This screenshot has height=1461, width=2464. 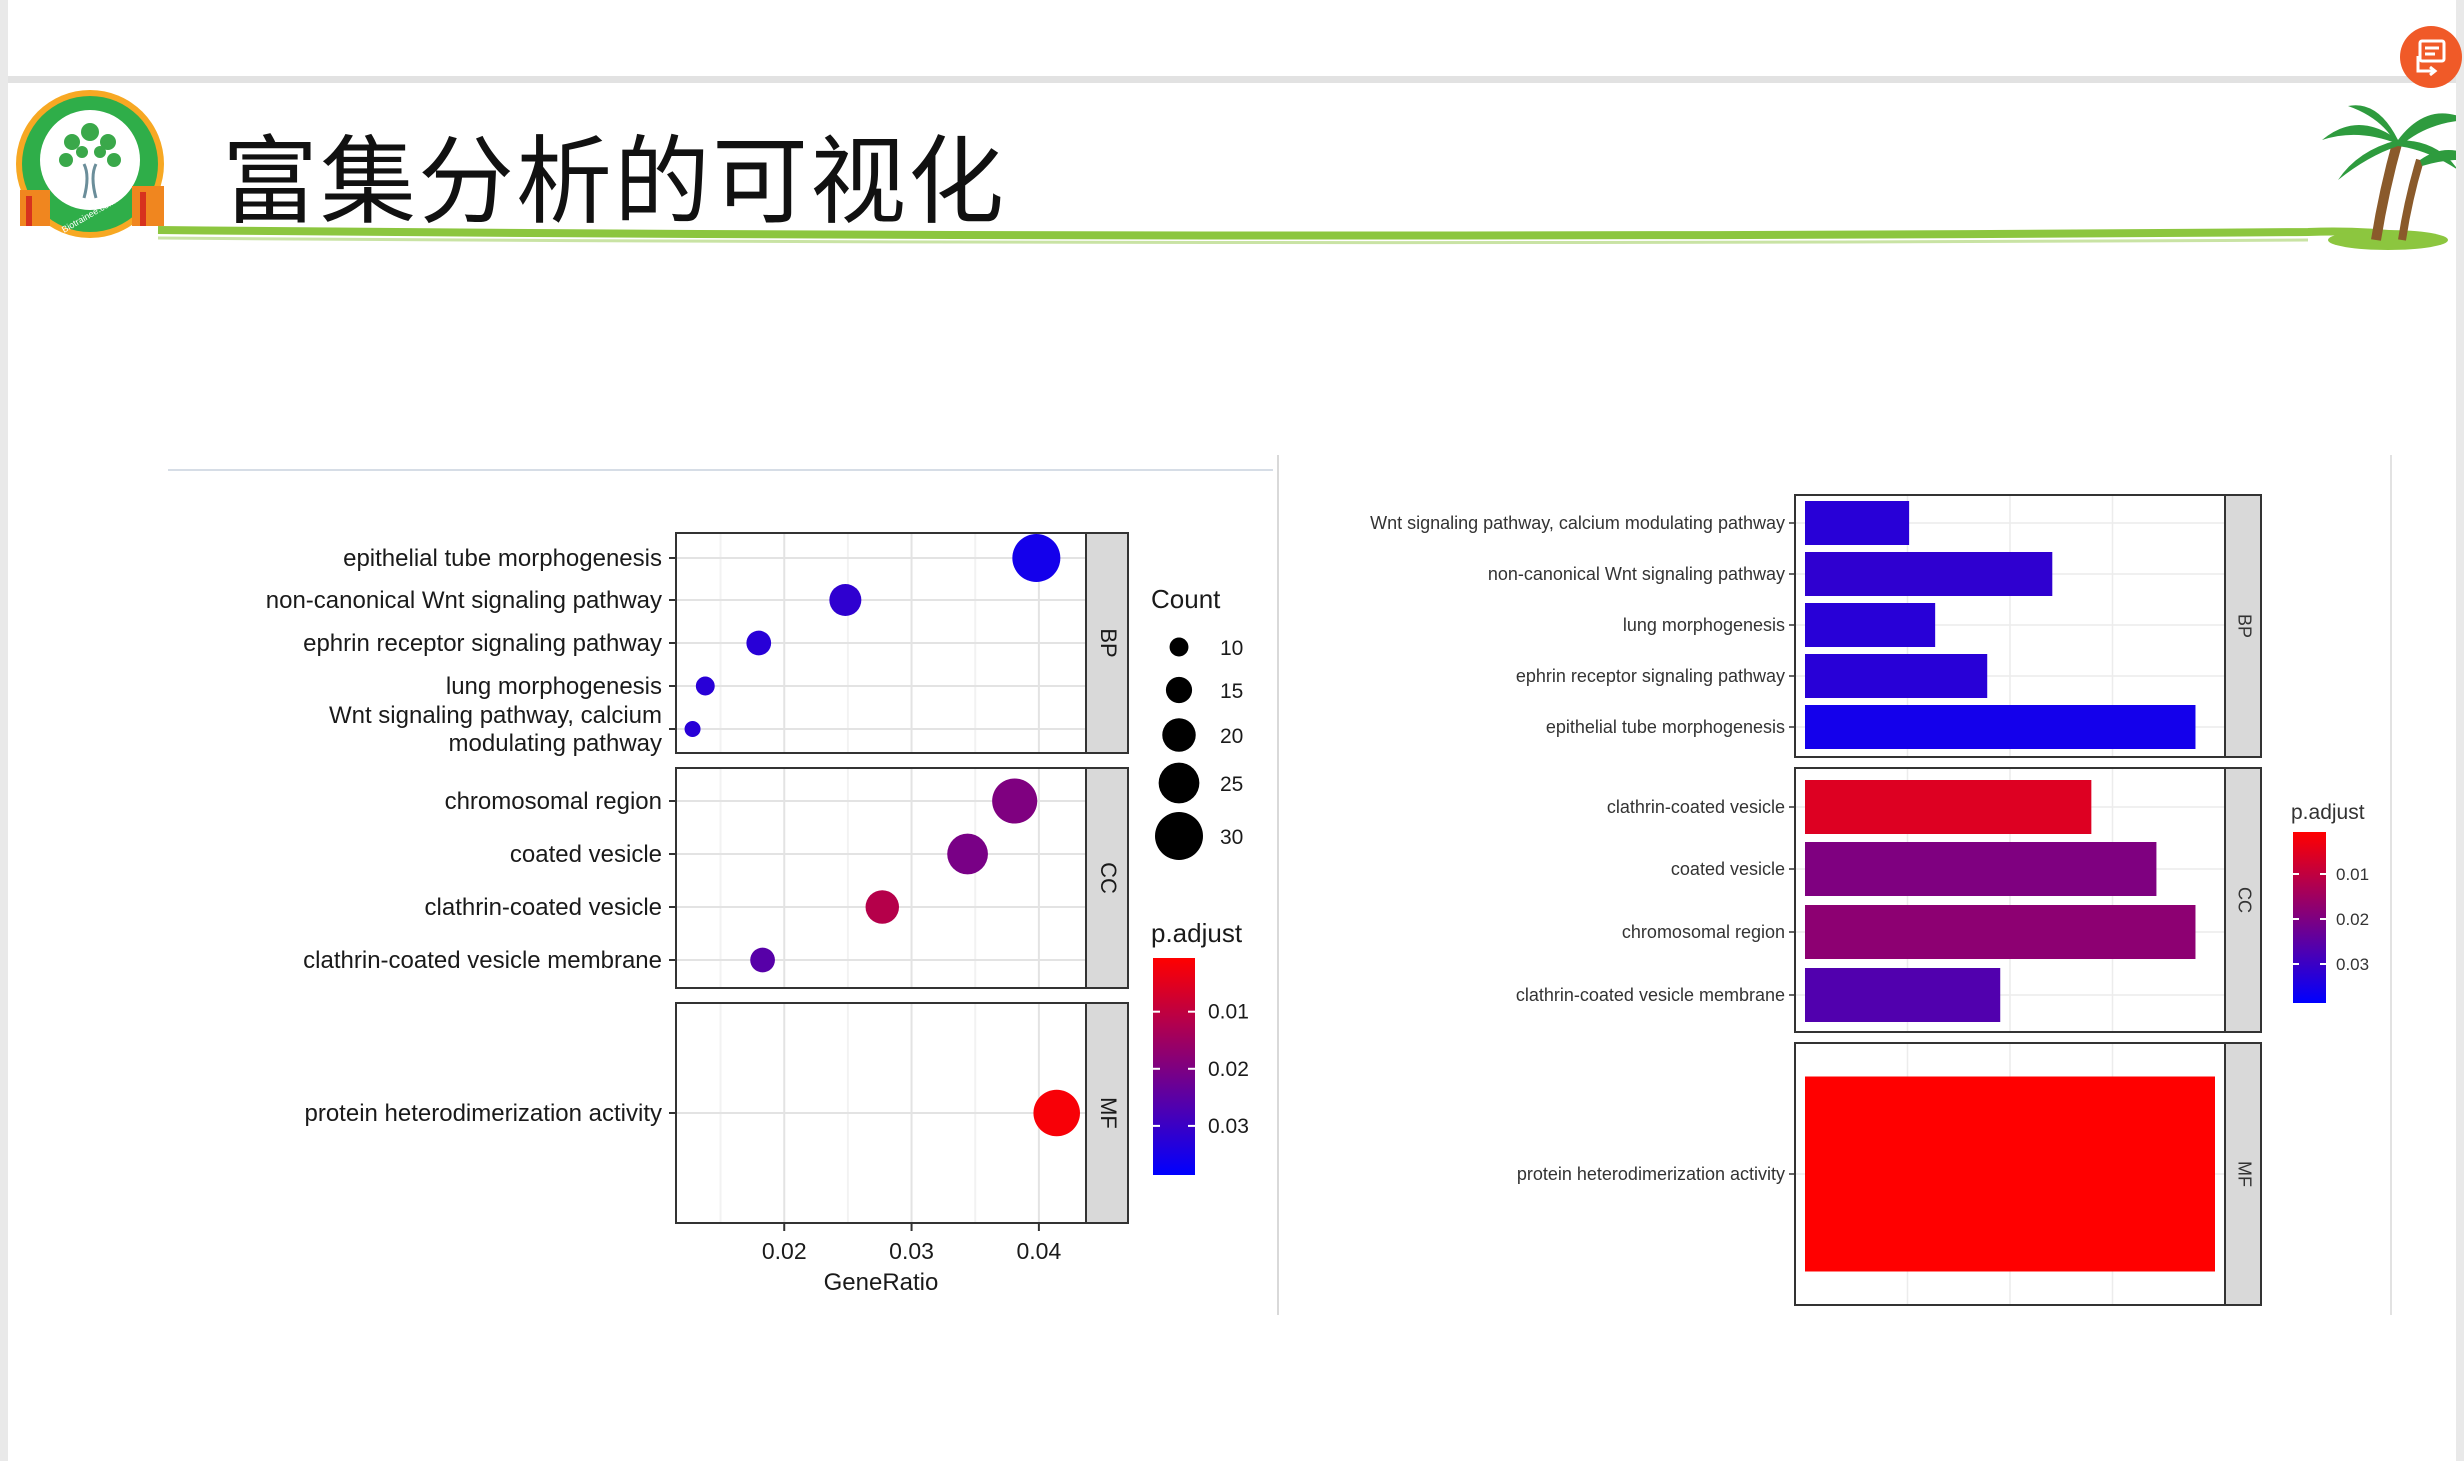 I want to click on share-button, so click(x=2431, y=57).